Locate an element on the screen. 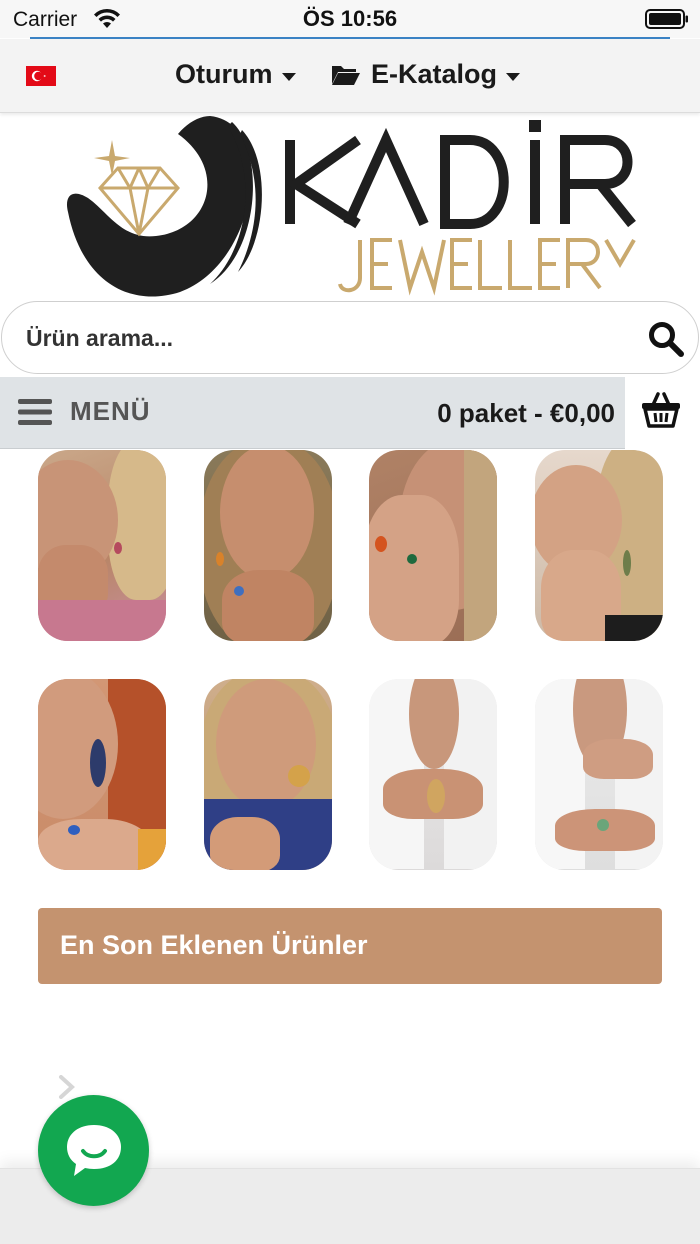 The width and height of the screenshot is (700, 1244). login-dropdown: Oturum is located at coordinates (235, 74).